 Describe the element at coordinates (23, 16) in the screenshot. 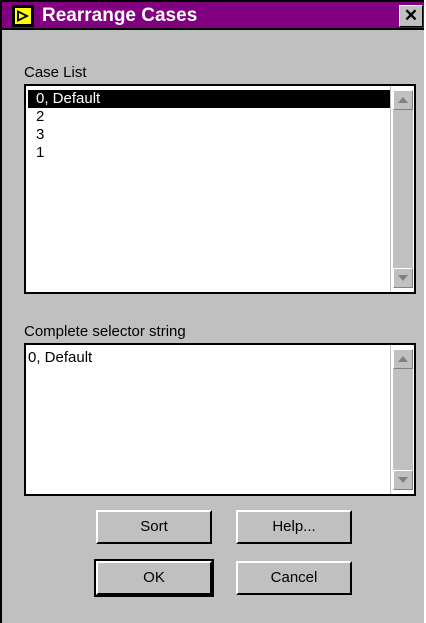

I see `app-icon` at that location.